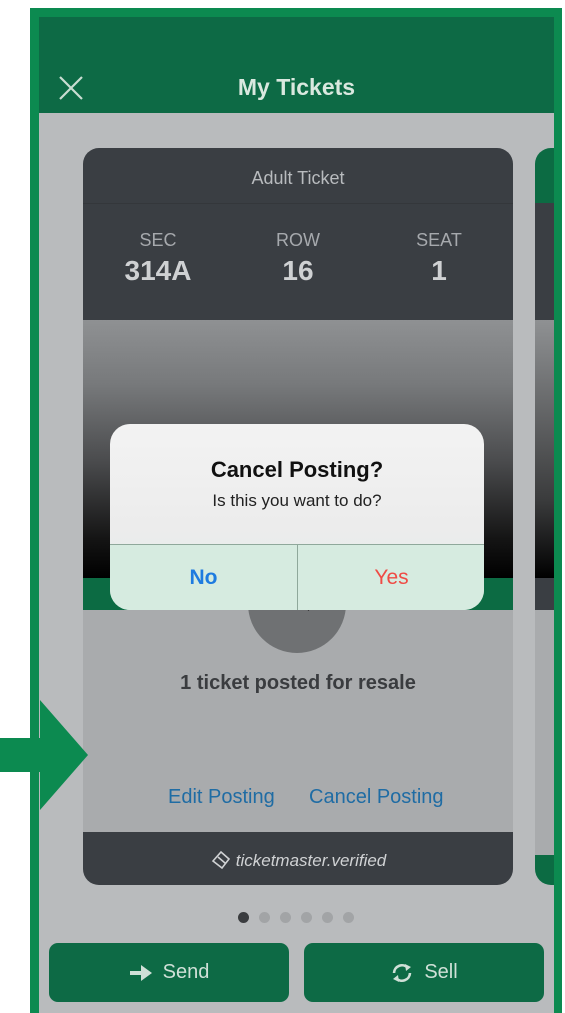  I want to click on row-column: ROW 16, so click(298, 258).